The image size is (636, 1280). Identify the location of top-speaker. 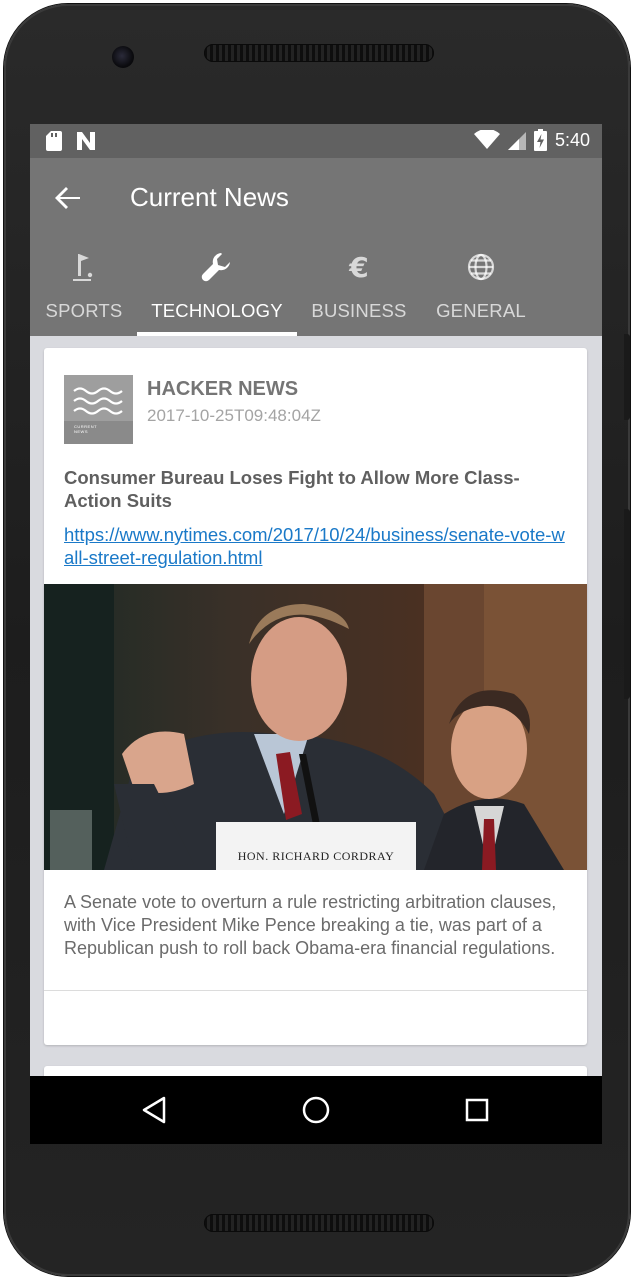
(319, 53).